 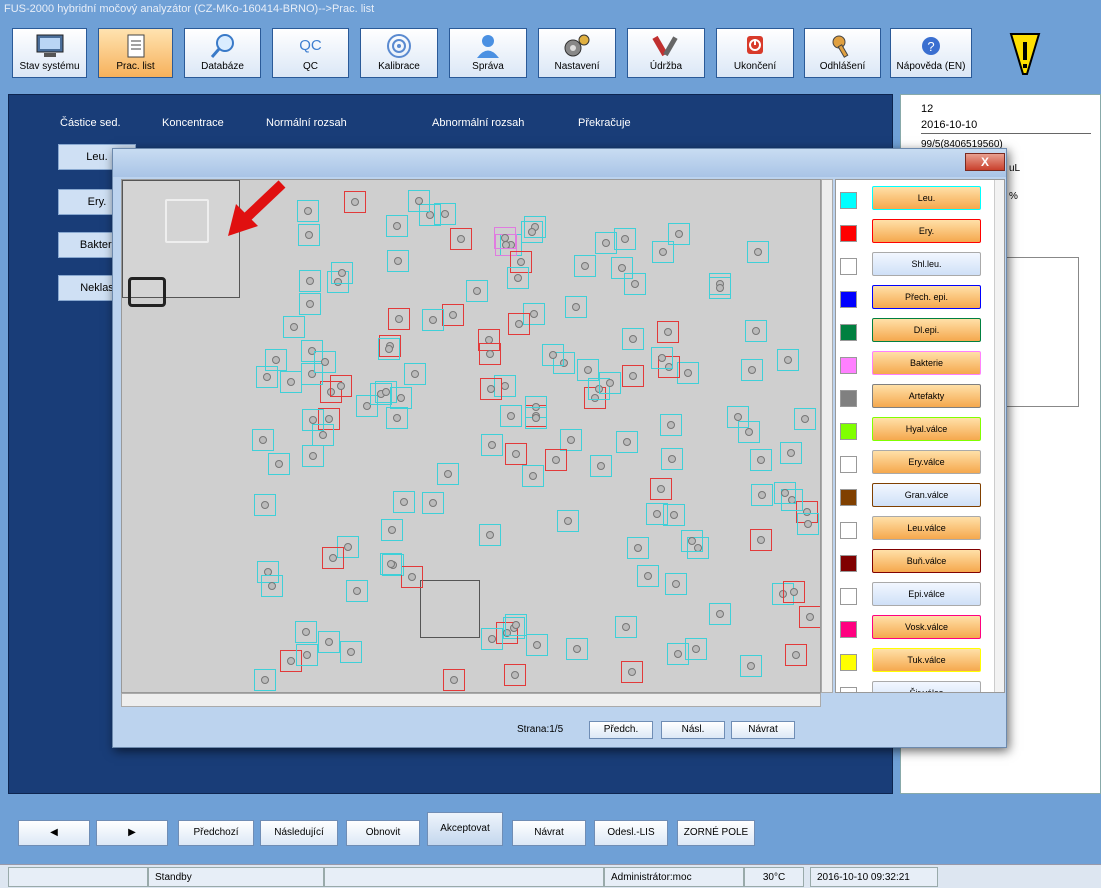 What do you see at coordinates (631, 833) in the screenshot?
I see `send-lis-button: Odesl.-LIS` at bounding box center [631, 833].